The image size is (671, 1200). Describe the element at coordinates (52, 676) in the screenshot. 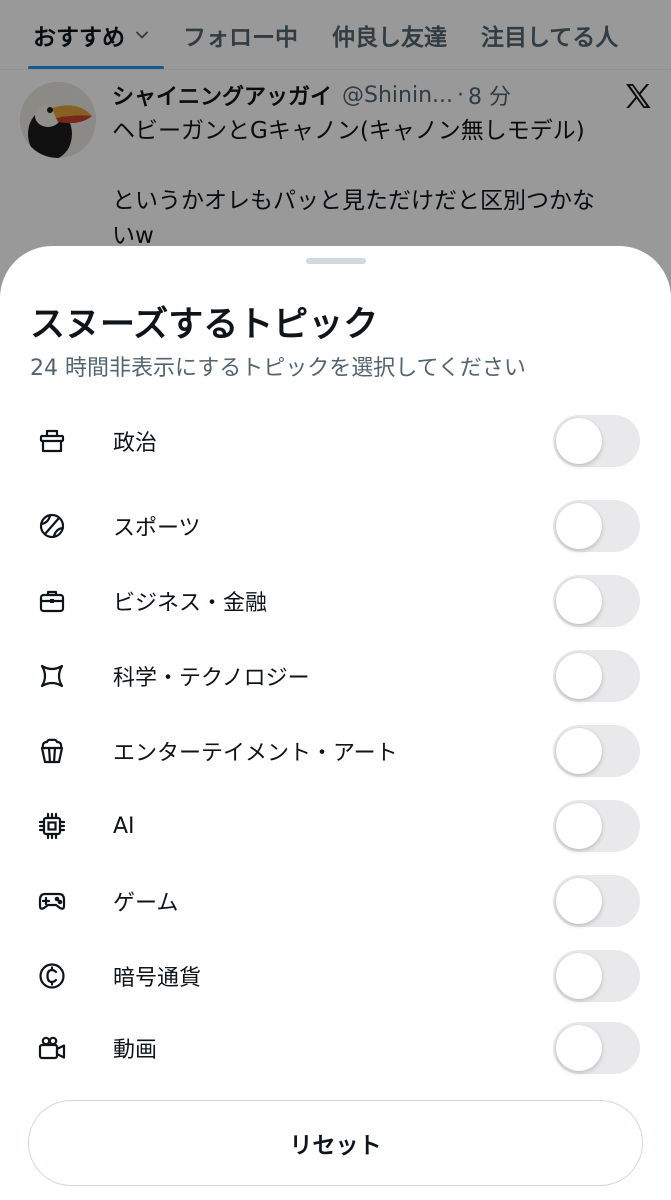

I see `science-icon` at that location.